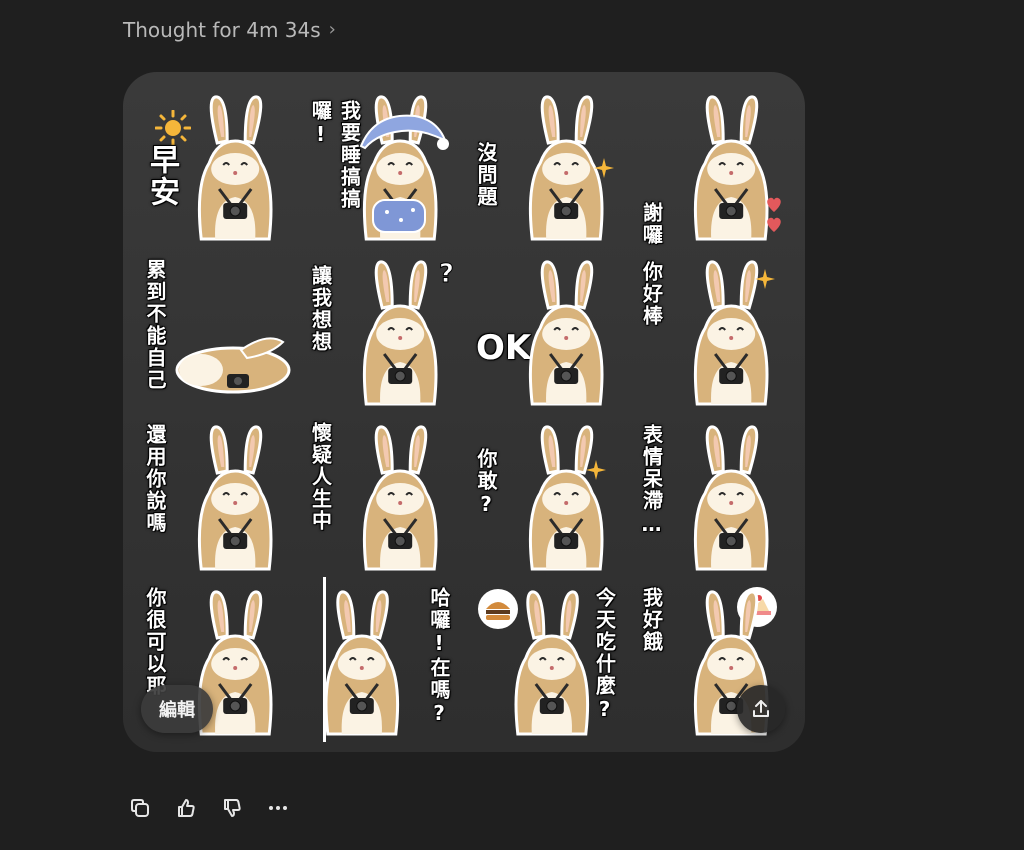 Image resolution: width=1024 pixels, height=850 pixels. I want to click on thumbs-up-icon, so click(186, 808).